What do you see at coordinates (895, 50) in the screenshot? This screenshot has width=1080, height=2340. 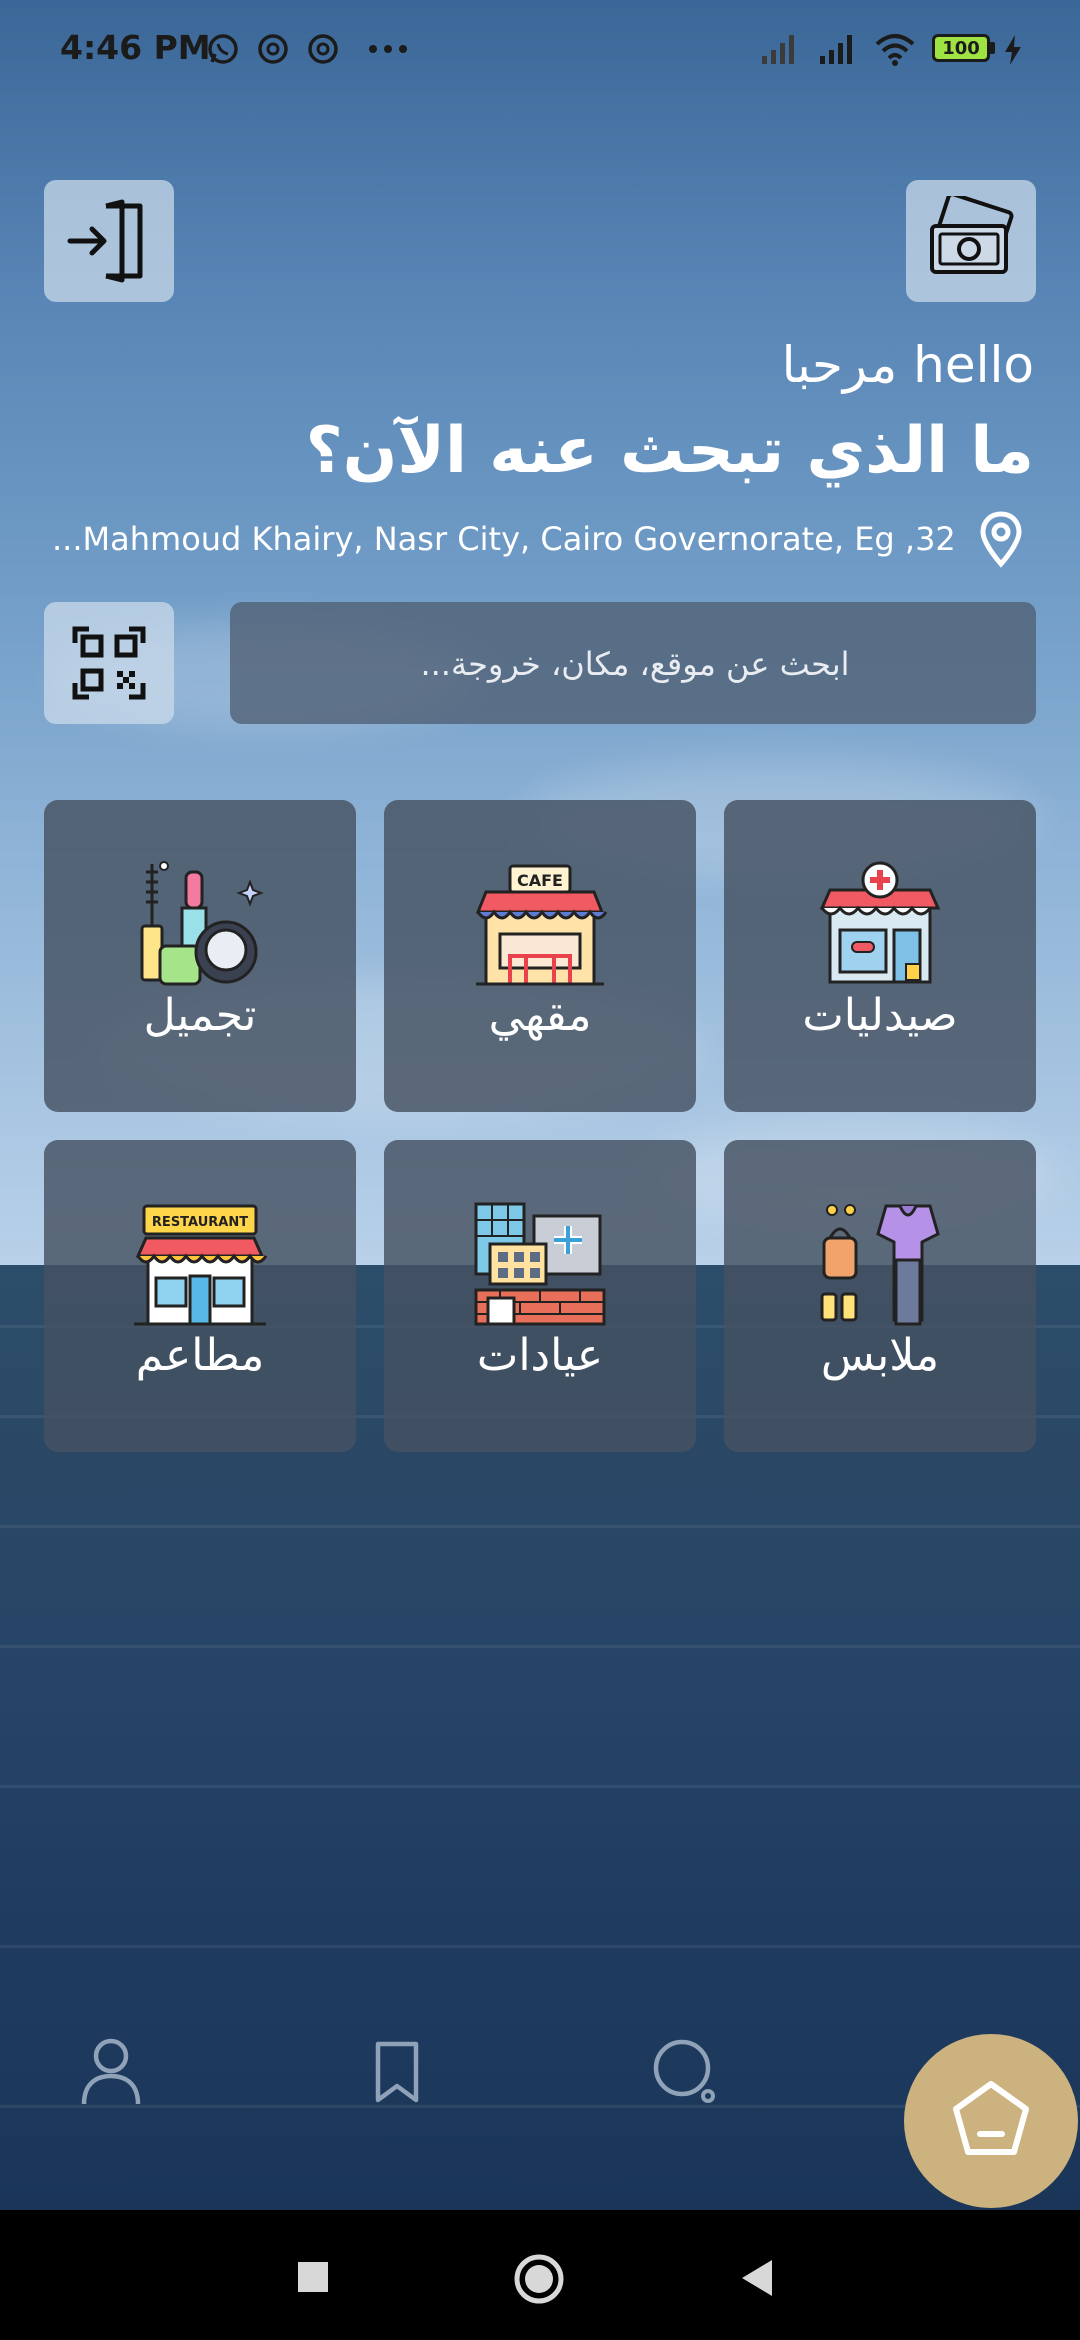 I see `wifi-icon` at bounding box center [895, 50].